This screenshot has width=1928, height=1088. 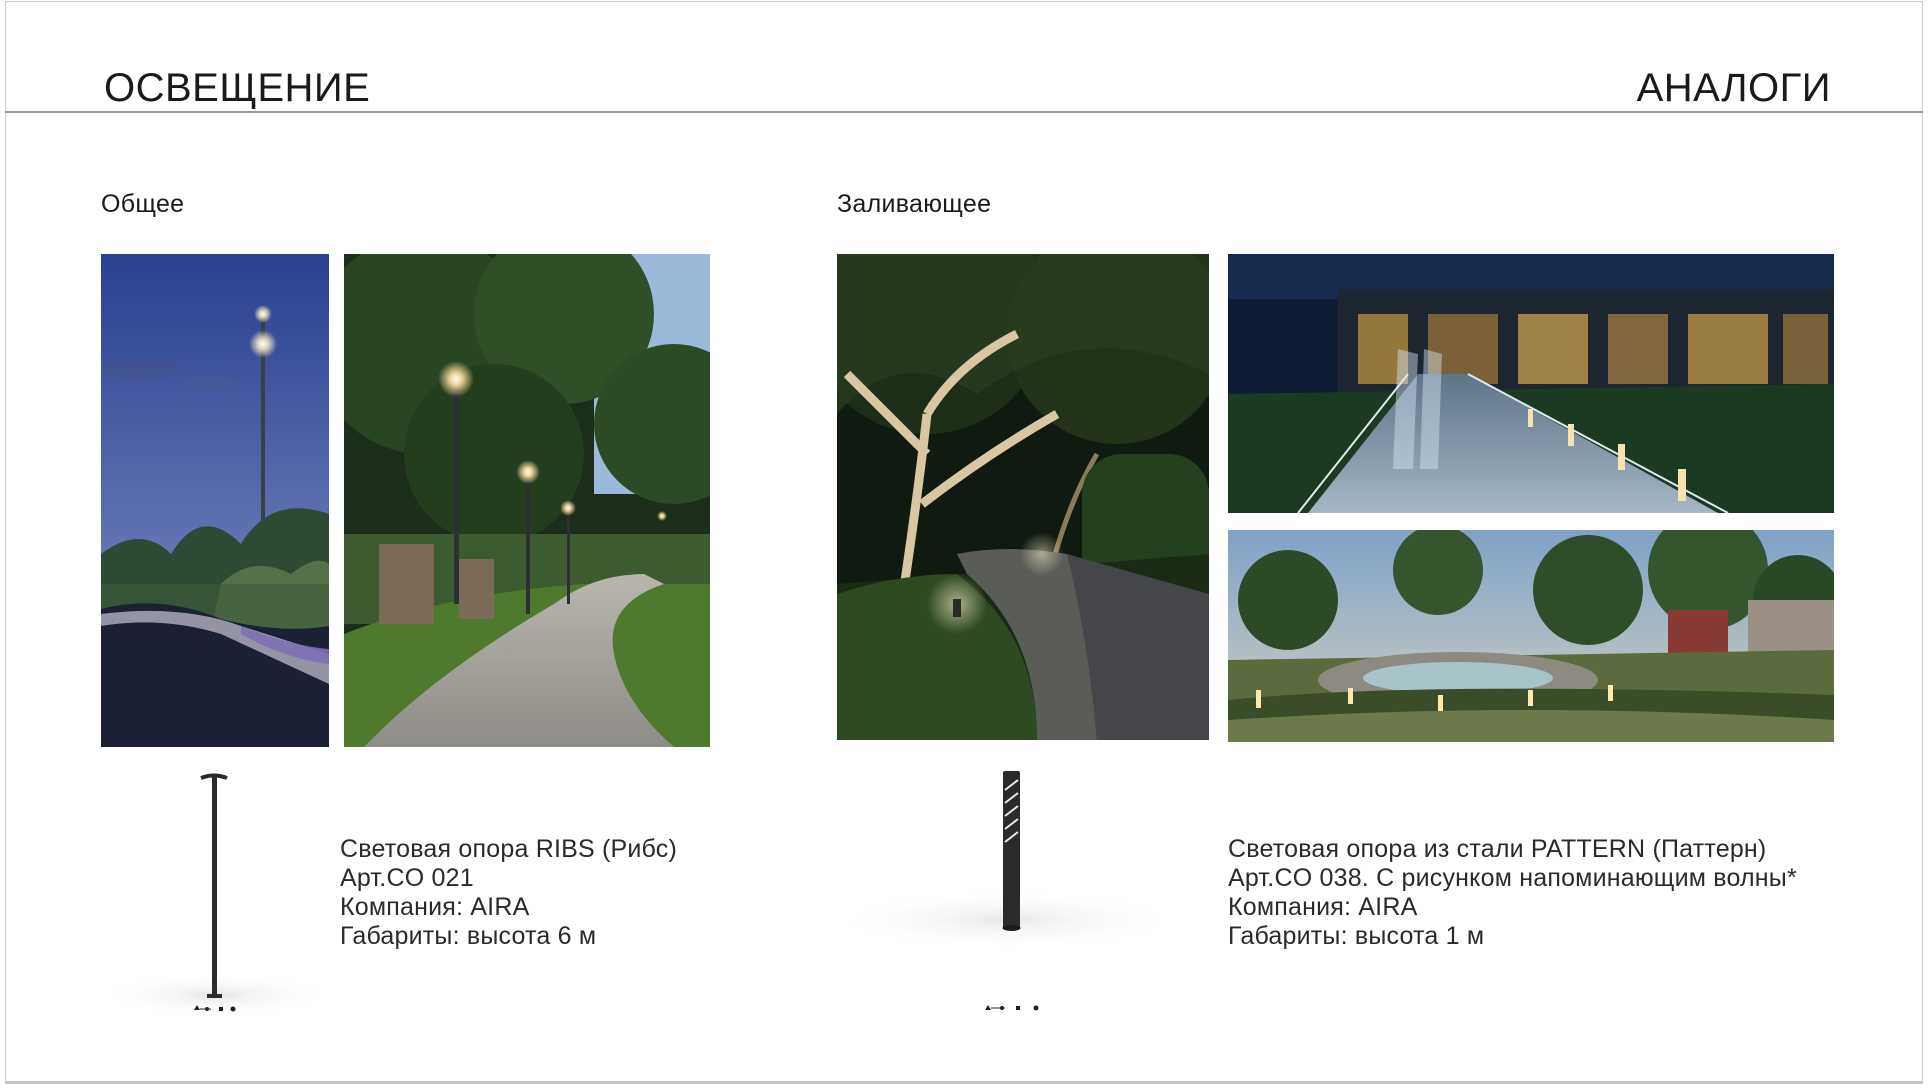 What do you see at coordinates (1023, 497) in the screenshot?
I see `photo-night-path-uplights` at bounding box center [1023, 497].